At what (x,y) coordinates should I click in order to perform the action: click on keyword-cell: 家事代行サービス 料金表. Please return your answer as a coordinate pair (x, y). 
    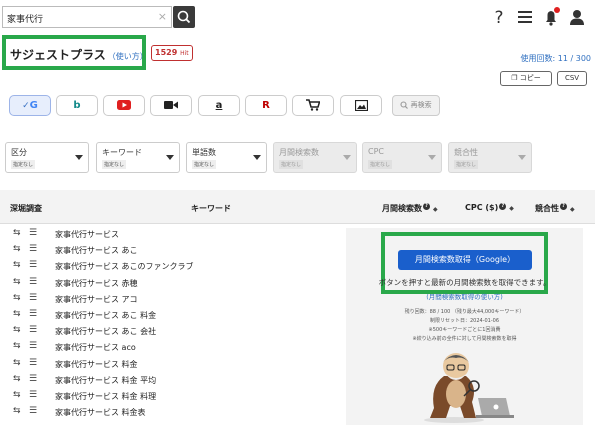
    Looking at the image, I should click on (100, 412).